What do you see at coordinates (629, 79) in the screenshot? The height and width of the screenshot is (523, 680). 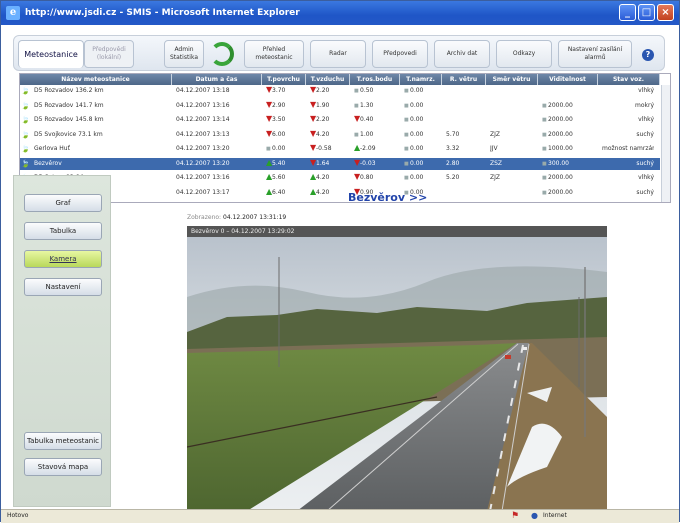 I see `col-stav: Stav voz.` at bounding box center [629, 79].